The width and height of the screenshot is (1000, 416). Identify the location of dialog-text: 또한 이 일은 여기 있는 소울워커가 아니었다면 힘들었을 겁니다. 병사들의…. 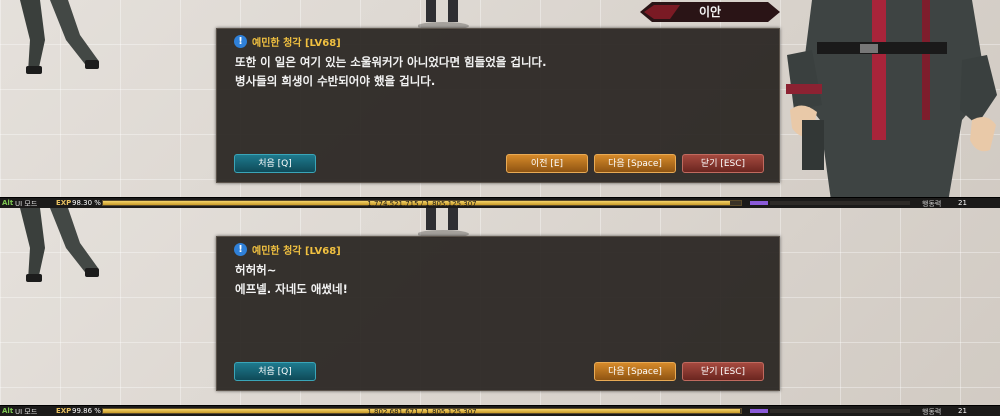
(500, 72).